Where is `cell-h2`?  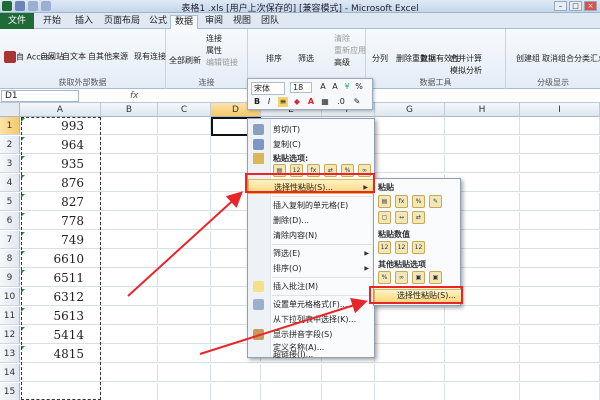
cell-h2 is located at coordinates (482, 145).